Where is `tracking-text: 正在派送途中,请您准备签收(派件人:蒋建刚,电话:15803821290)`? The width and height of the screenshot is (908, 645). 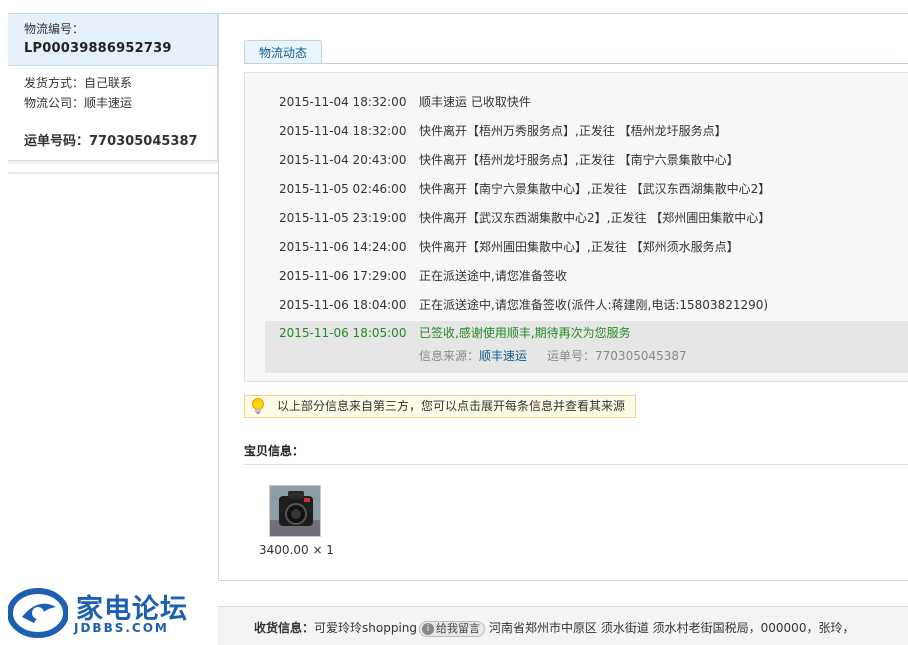 tracking-text: 正在派送途中,请您准备签收(派件人:蒋建刚,电话:15803821290) is located at coordinates (594, 305).